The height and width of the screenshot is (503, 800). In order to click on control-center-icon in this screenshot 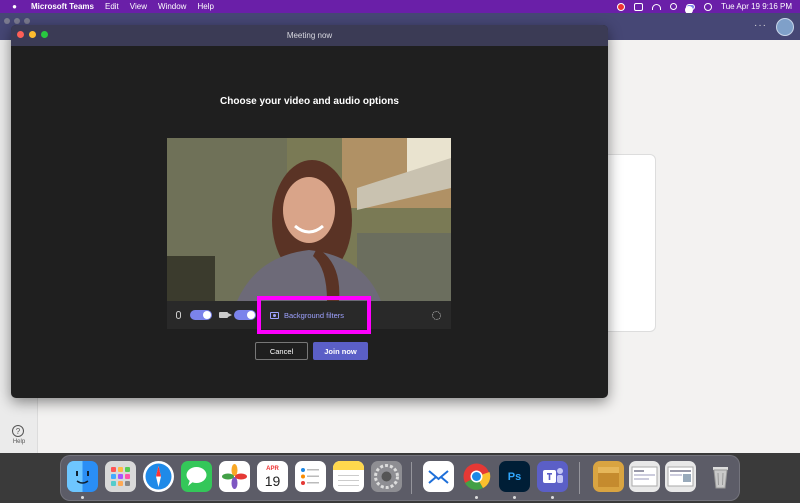, I will do `click(690, 8)`.